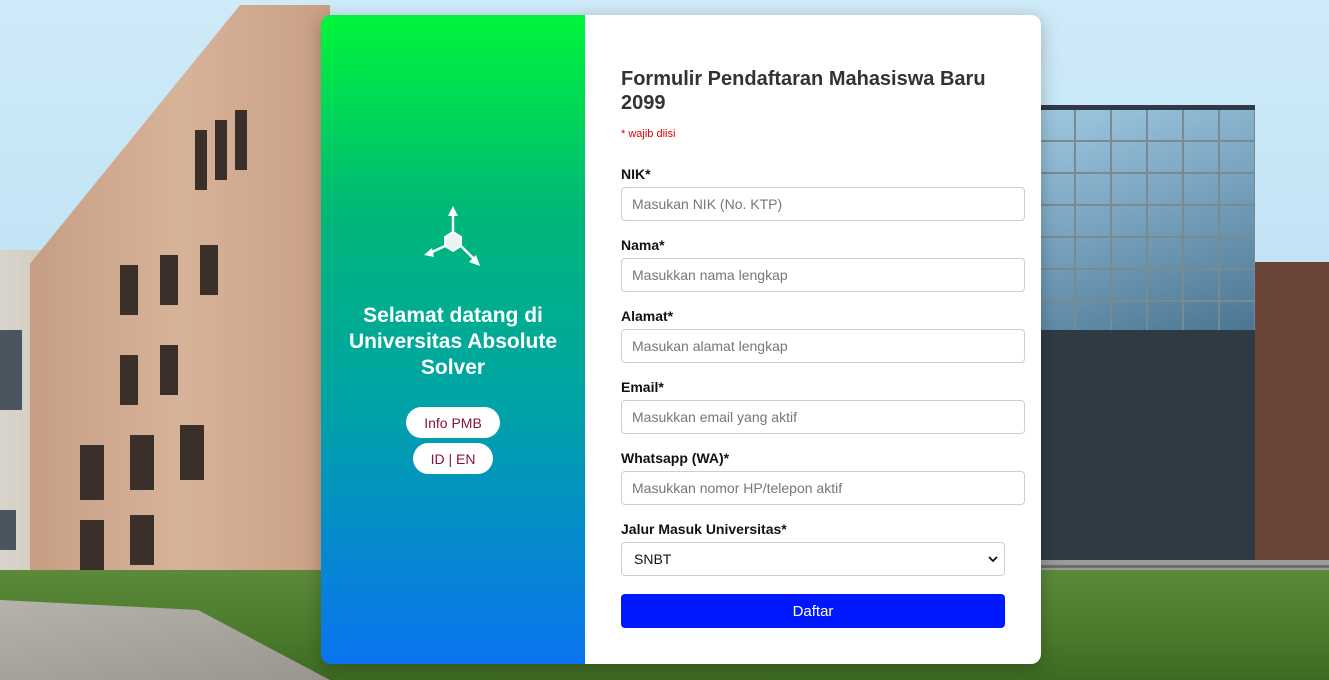 This screenshot has height=680, width=1329. What do you see at coordinates (704, 529) in the screenshot?
I see `jalur-masuk-label: Jalur Masuk Universitas*` at bounding box center [704, 529].